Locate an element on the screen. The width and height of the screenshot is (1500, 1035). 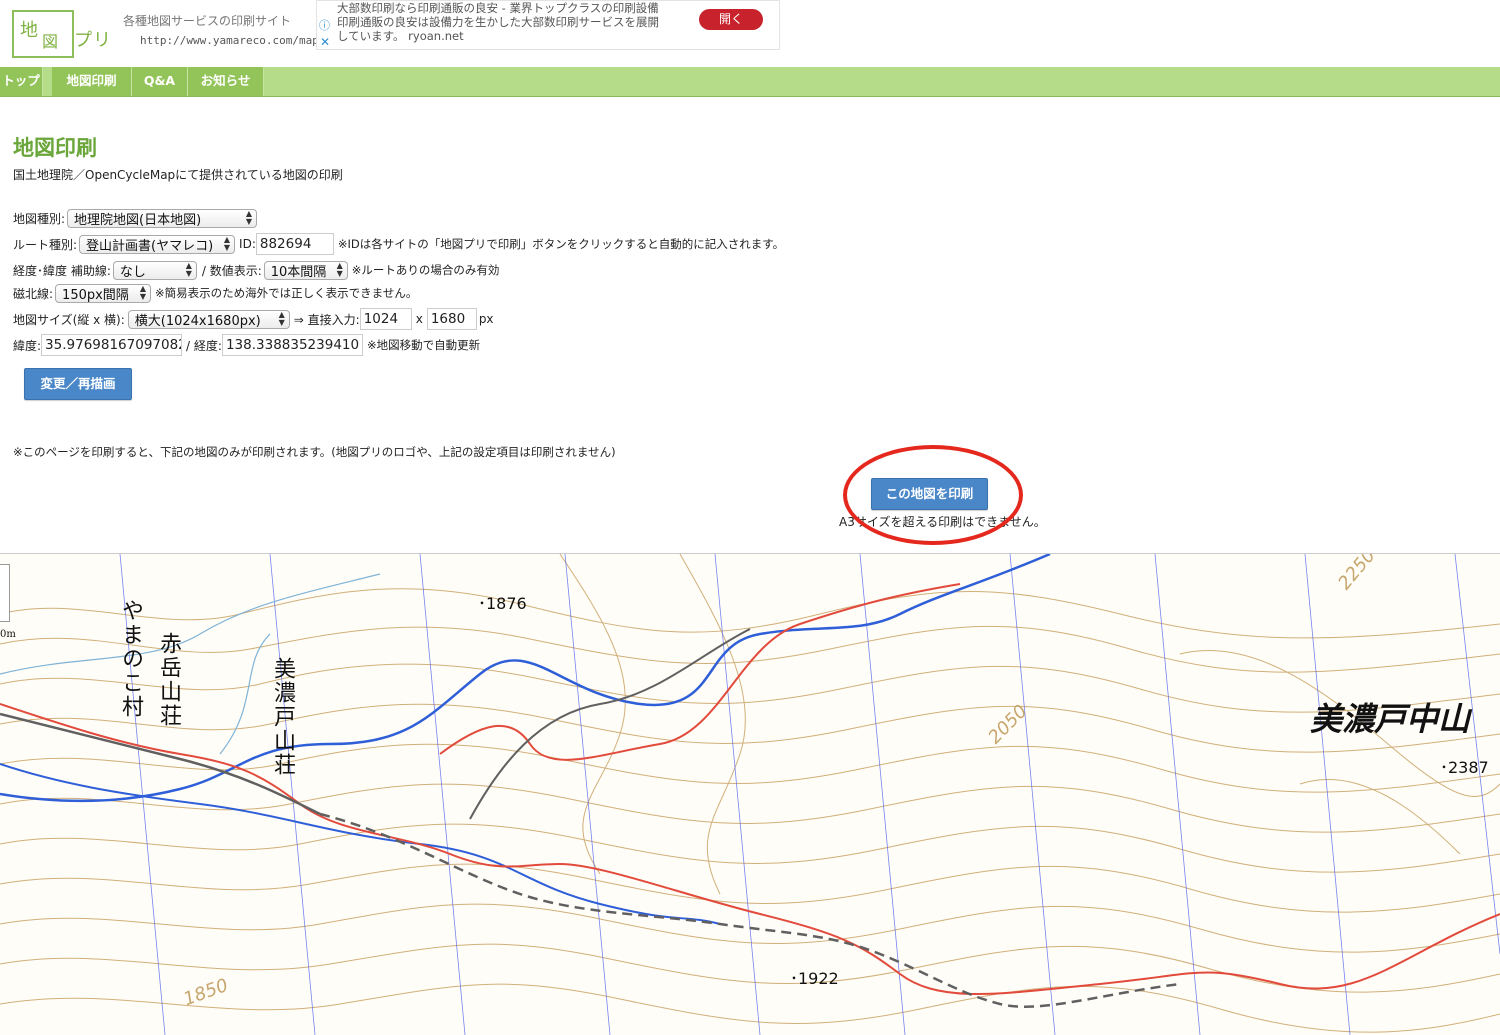
spot-height-1876: ･1876 is located at coordinates (502, 603).